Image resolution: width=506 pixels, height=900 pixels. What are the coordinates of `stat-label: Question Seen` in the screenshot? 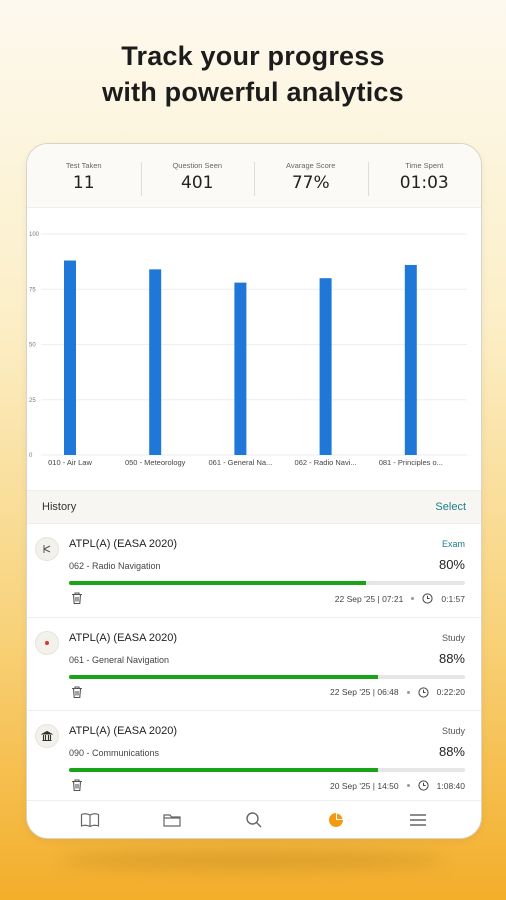 It's located at (197, 165).